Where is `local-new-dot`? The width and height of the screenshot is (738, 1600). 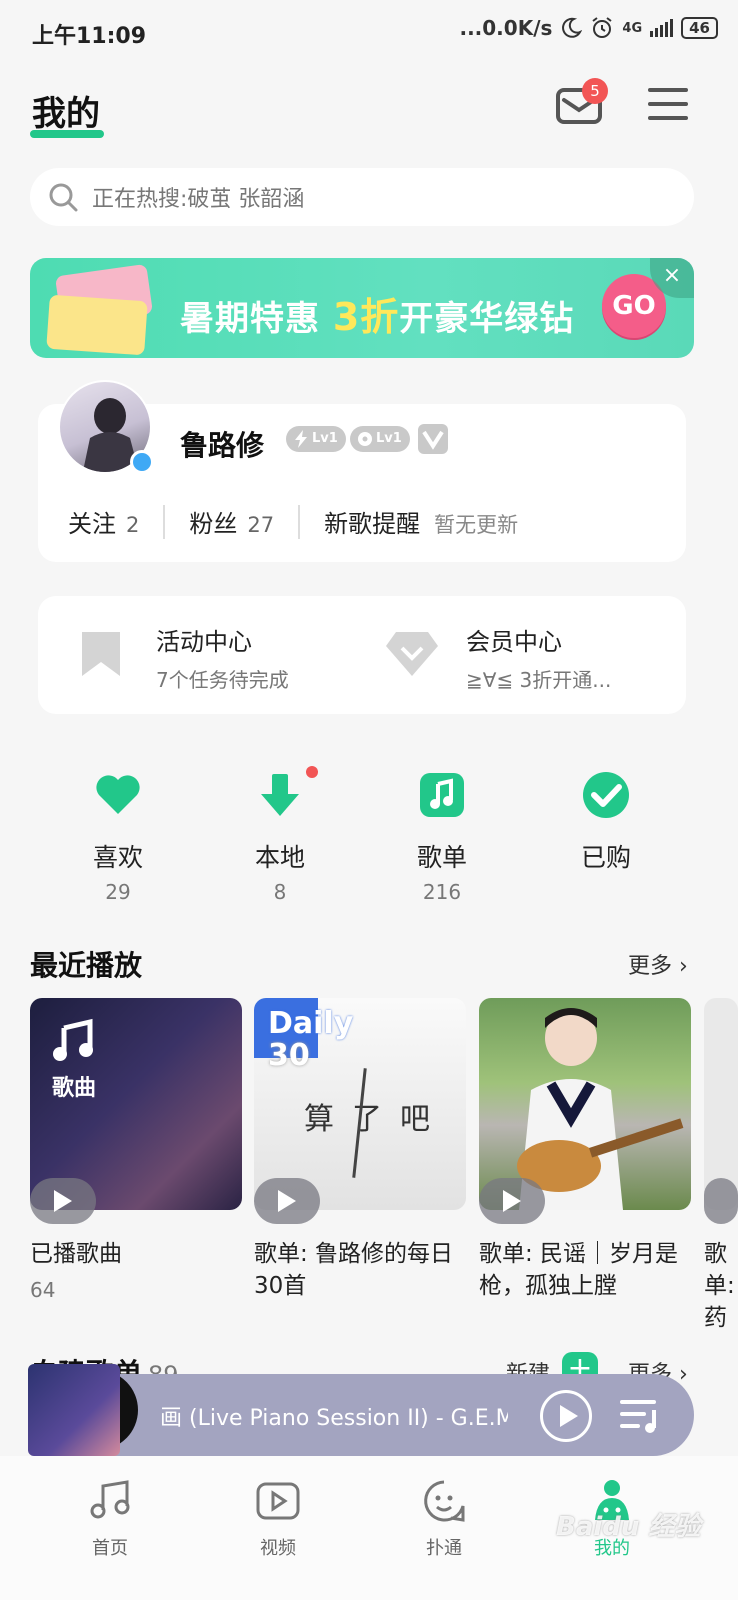 local-new-dot is located at coordinates (312, 772).